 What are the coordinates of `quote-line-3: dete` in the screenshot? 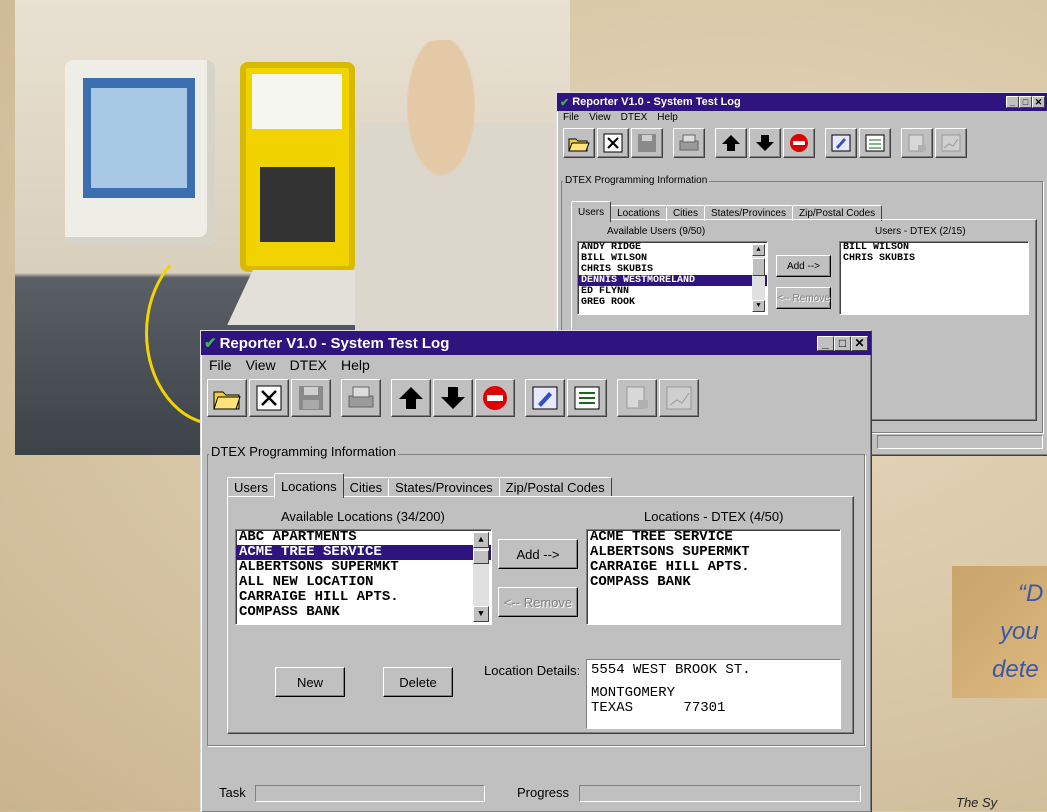 It's located at (1015, 669).